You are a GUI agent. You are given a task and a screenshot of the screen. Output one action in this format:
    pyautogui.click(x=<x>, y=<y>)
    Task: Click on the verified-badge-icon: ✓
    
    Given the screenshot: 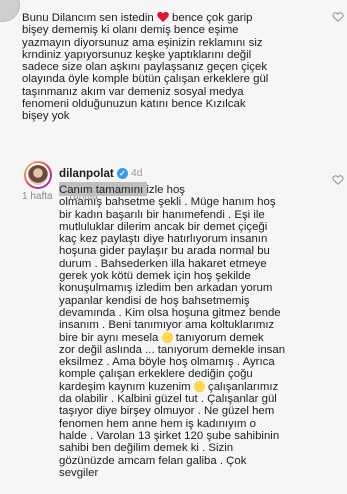 What is the action you would take?
    pyautogui.click(x=122, y=173)
    